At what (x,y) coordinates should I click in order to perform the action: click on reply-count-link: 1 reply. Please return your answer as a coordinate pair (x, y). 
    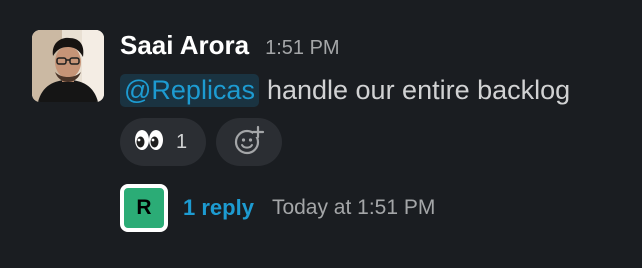
    Looking at the image, I should click on (218, 208).